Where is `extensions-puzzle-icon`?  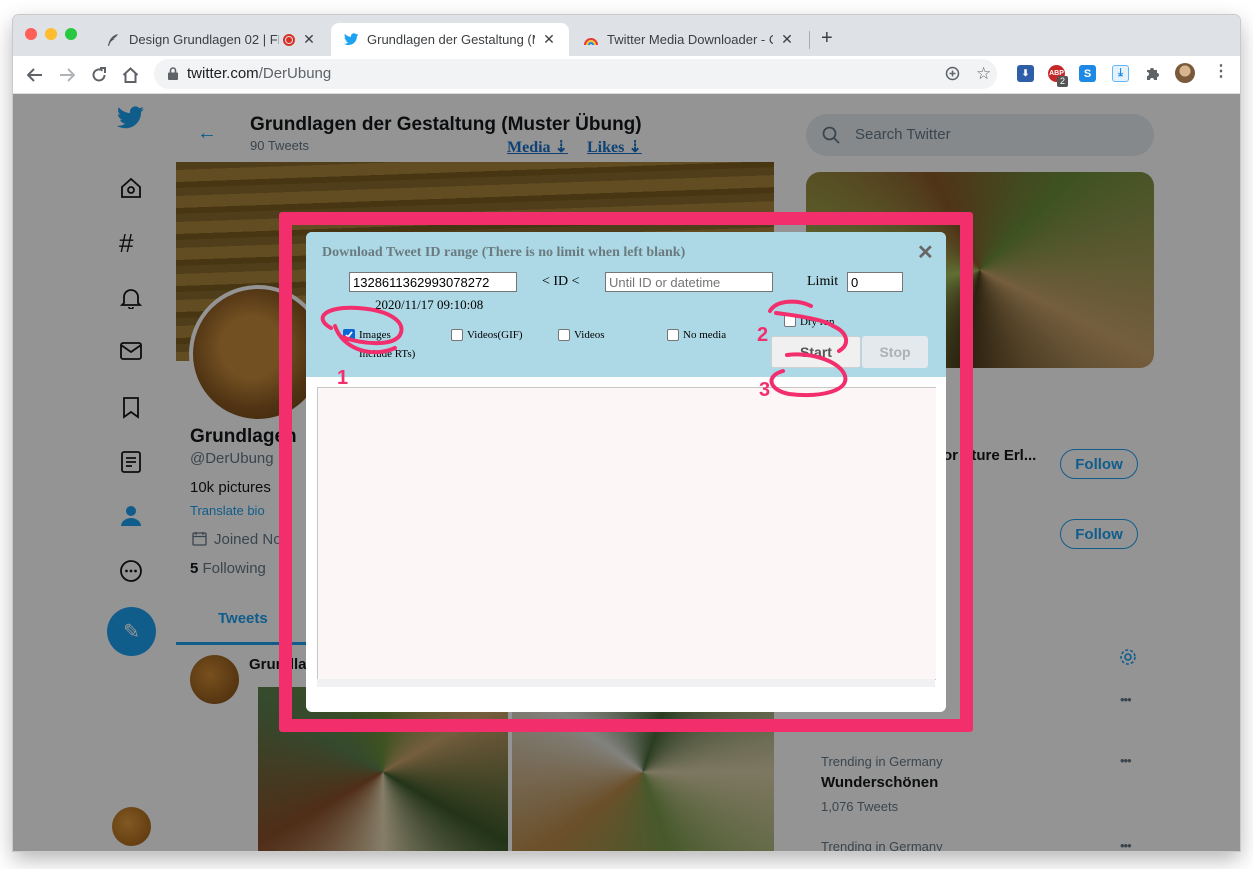
extensions-puzzle-icon is located at coordinates (1153, 75).